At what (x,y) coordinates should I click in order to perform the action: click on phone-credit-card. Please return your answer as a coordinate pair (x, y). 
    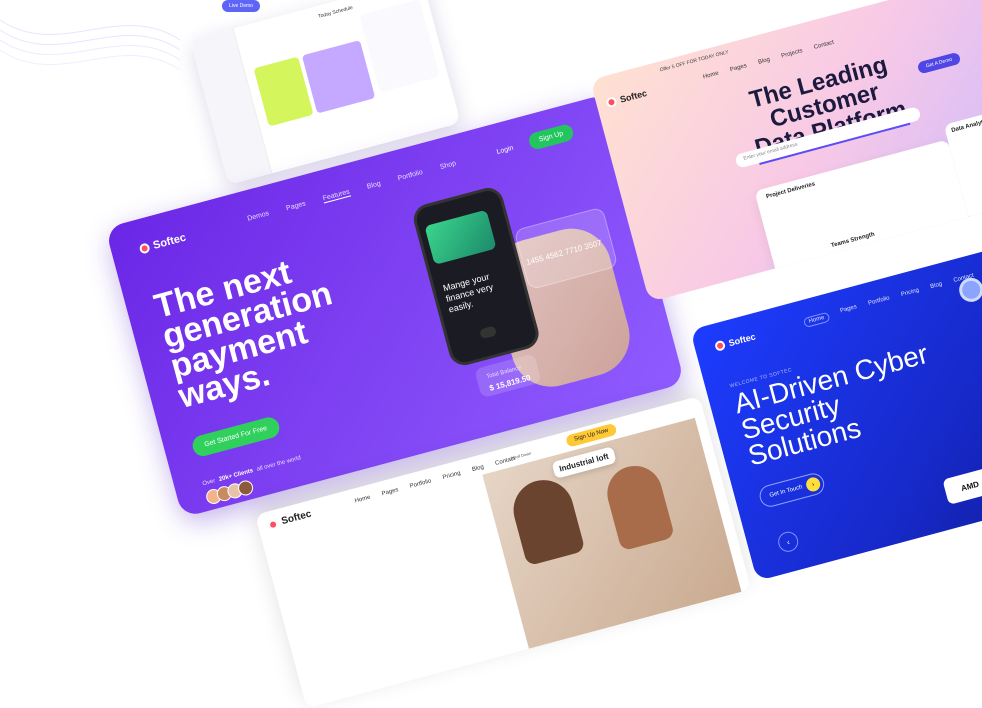
    Looking at the image, I should click on (460, 237).